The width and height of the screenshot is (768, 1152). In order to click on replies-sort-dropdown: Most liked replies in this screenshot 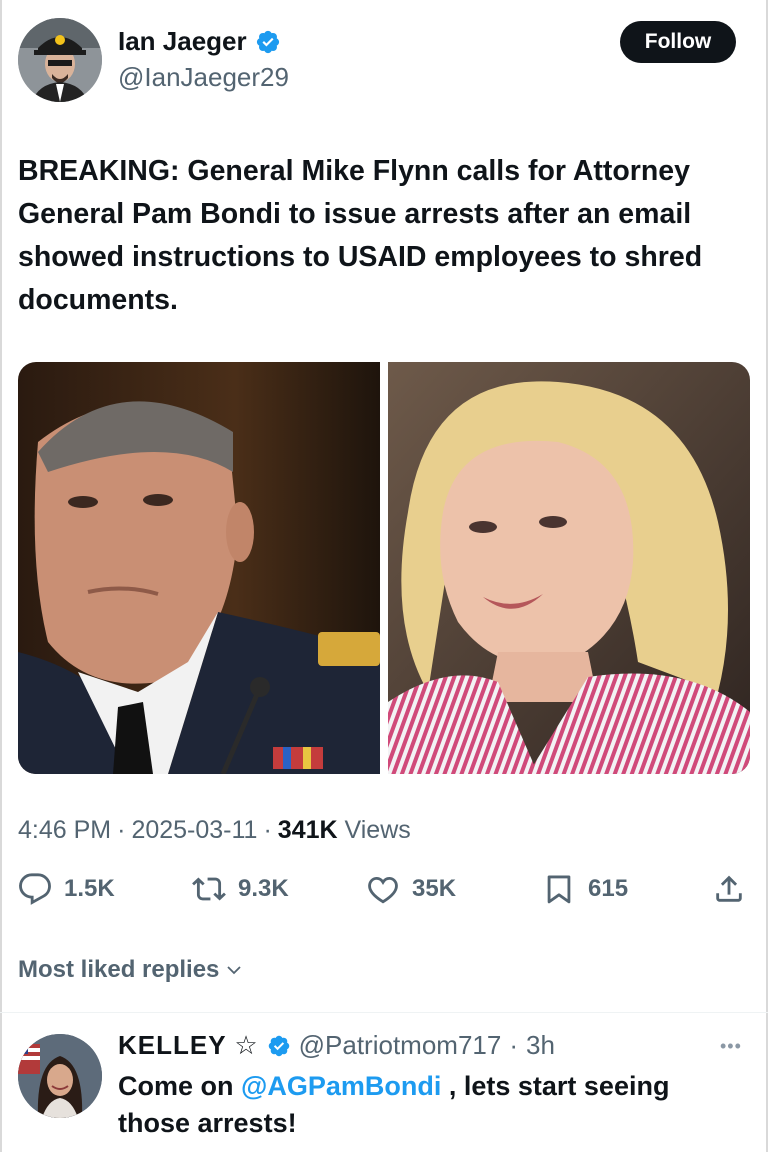, I will do `click(130, 970)`.